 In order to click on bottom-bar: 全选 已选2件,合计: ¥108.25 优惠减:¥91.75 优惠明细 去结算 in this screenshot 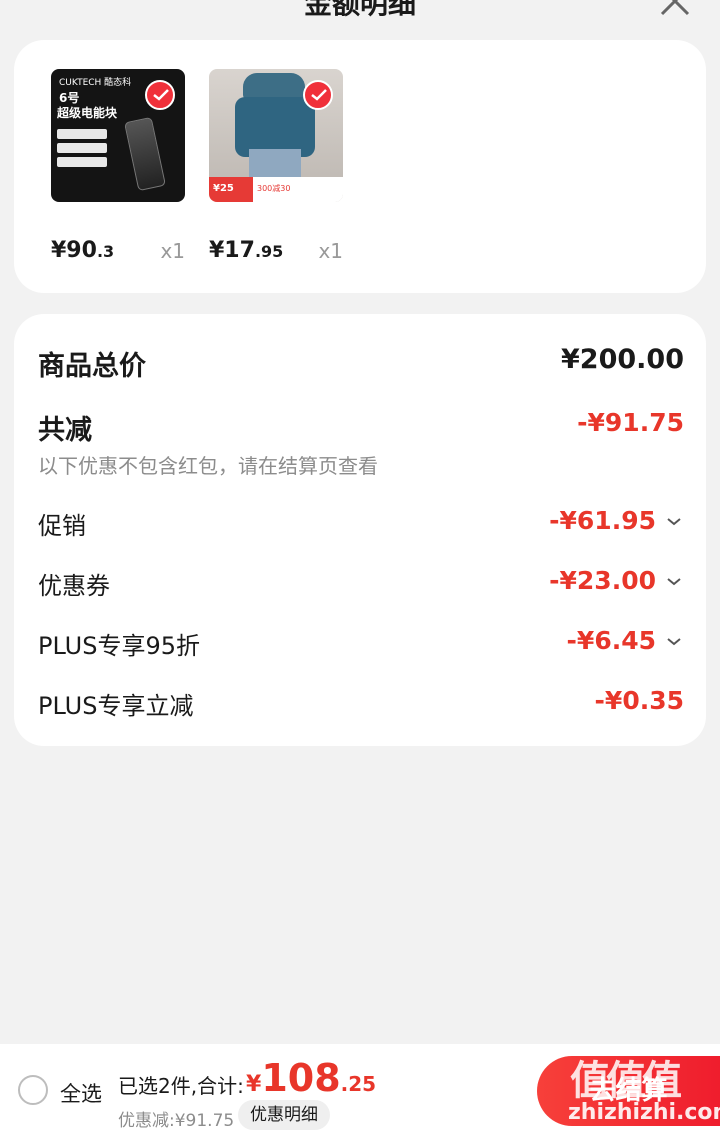, I will do `click(360, 1089)`.